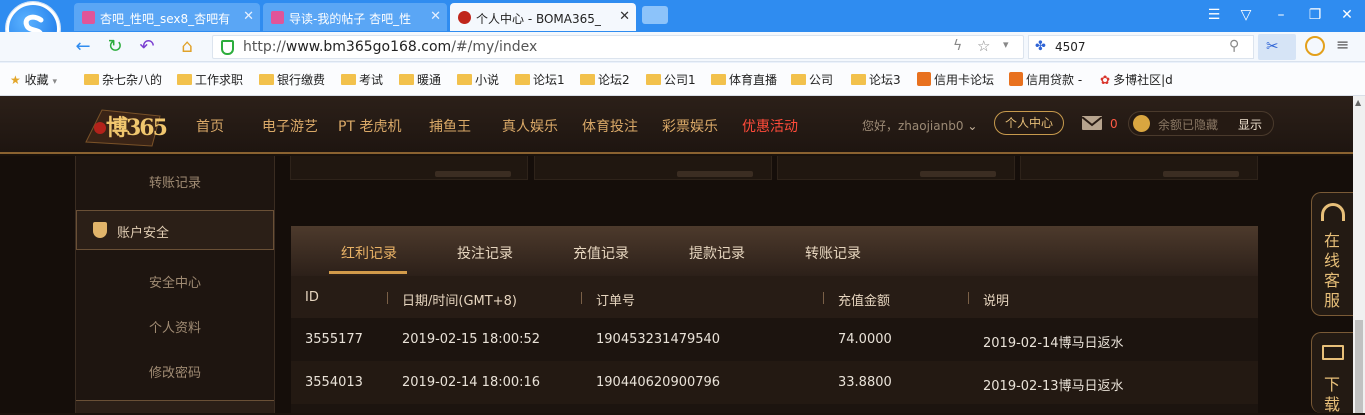  What do you see at coordinates (1141, 123) in the screenshot?
I see `coin-icon` at bounding box center [1141, 123].